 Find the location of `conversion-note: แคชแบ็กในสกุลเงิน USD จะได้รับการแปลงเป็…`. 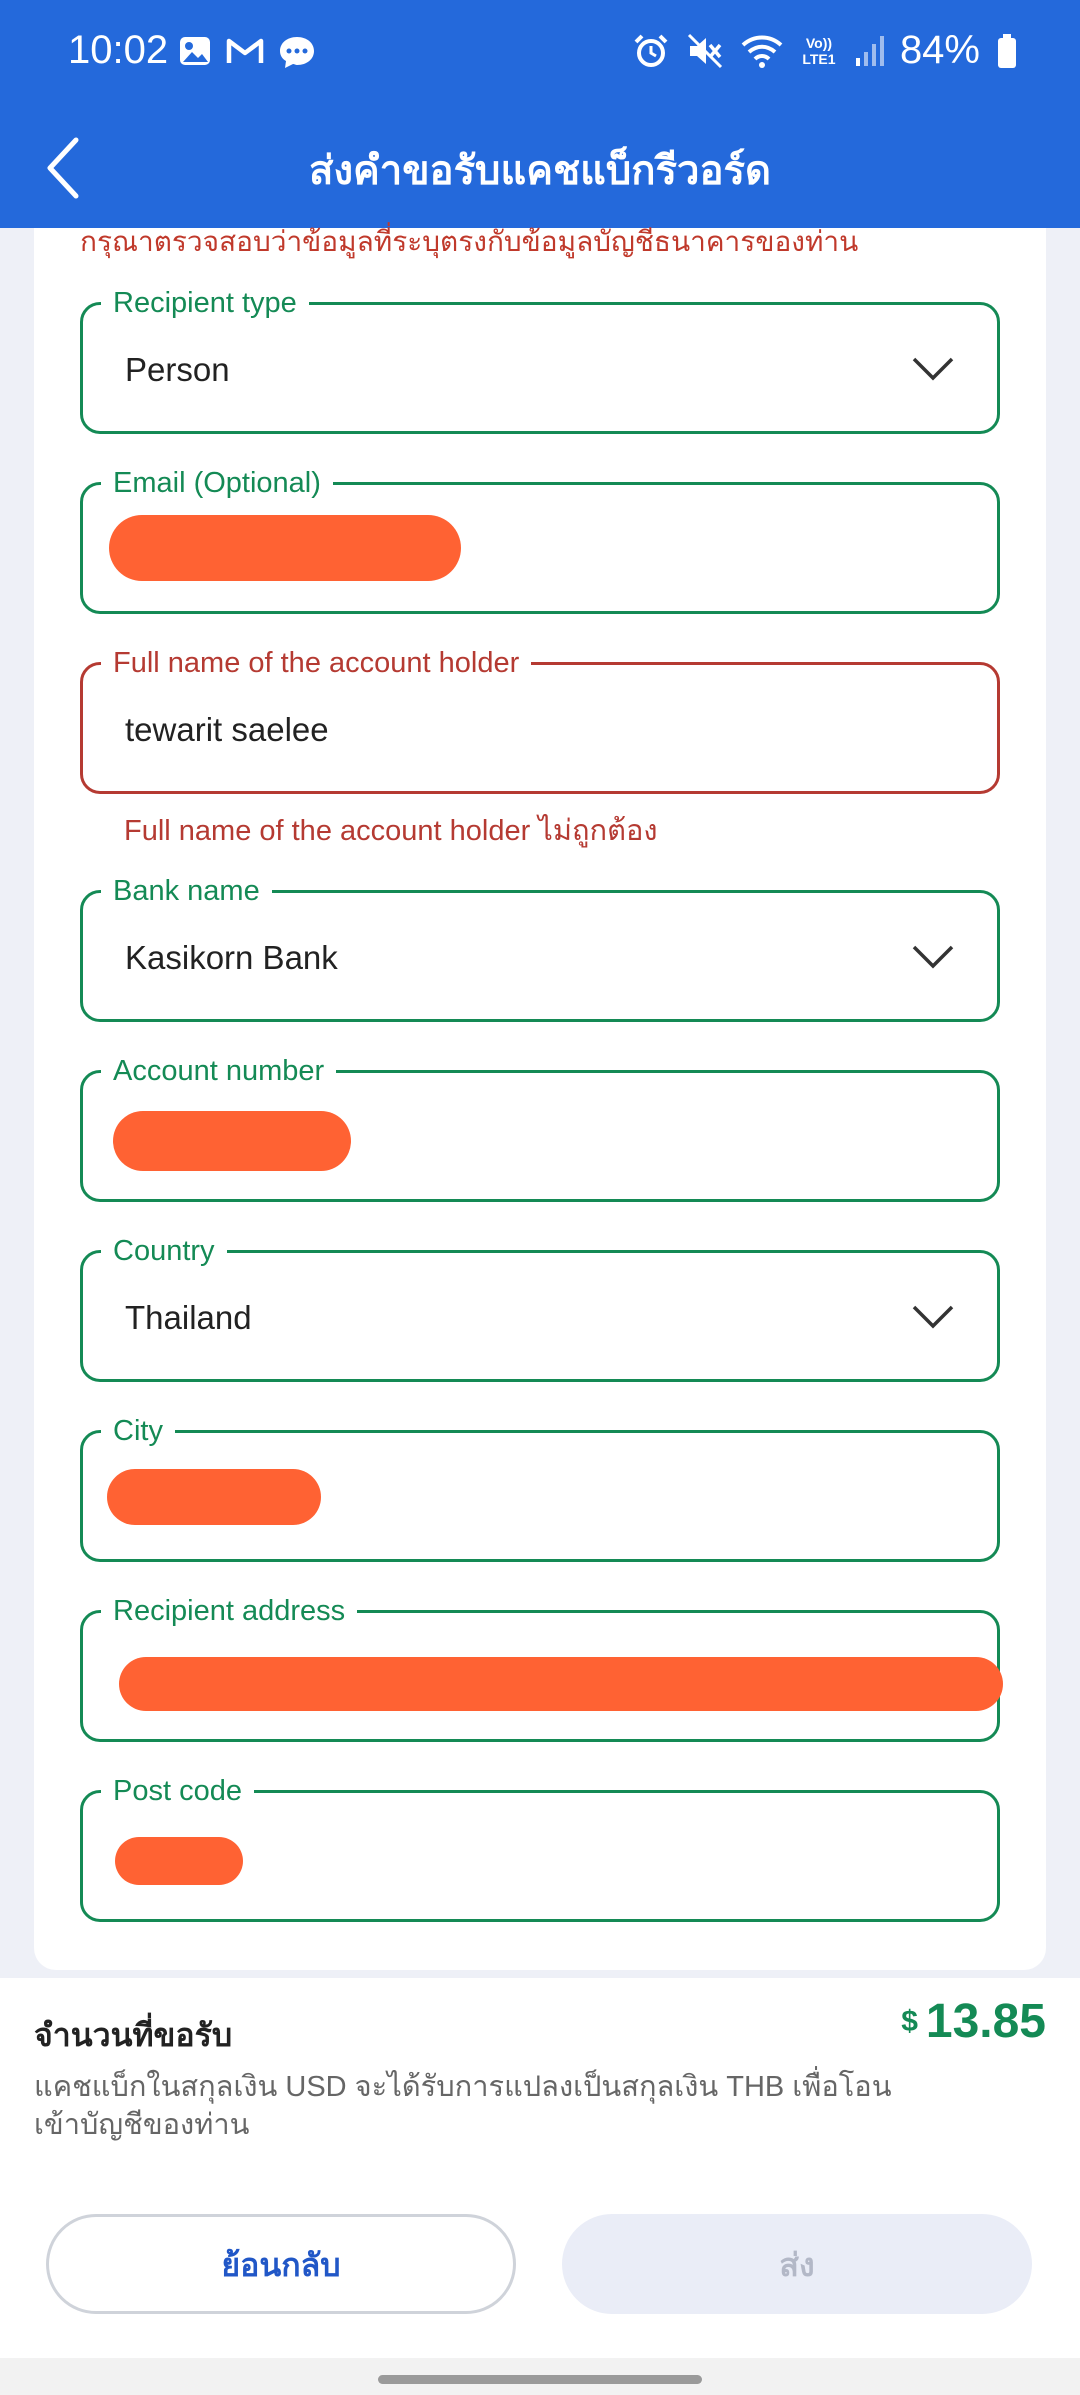

conversion-note: แคชแบ็กในสกุลเงิน USD จะได้รับการแปลงเป็… is located at coordinates (463, 2106).